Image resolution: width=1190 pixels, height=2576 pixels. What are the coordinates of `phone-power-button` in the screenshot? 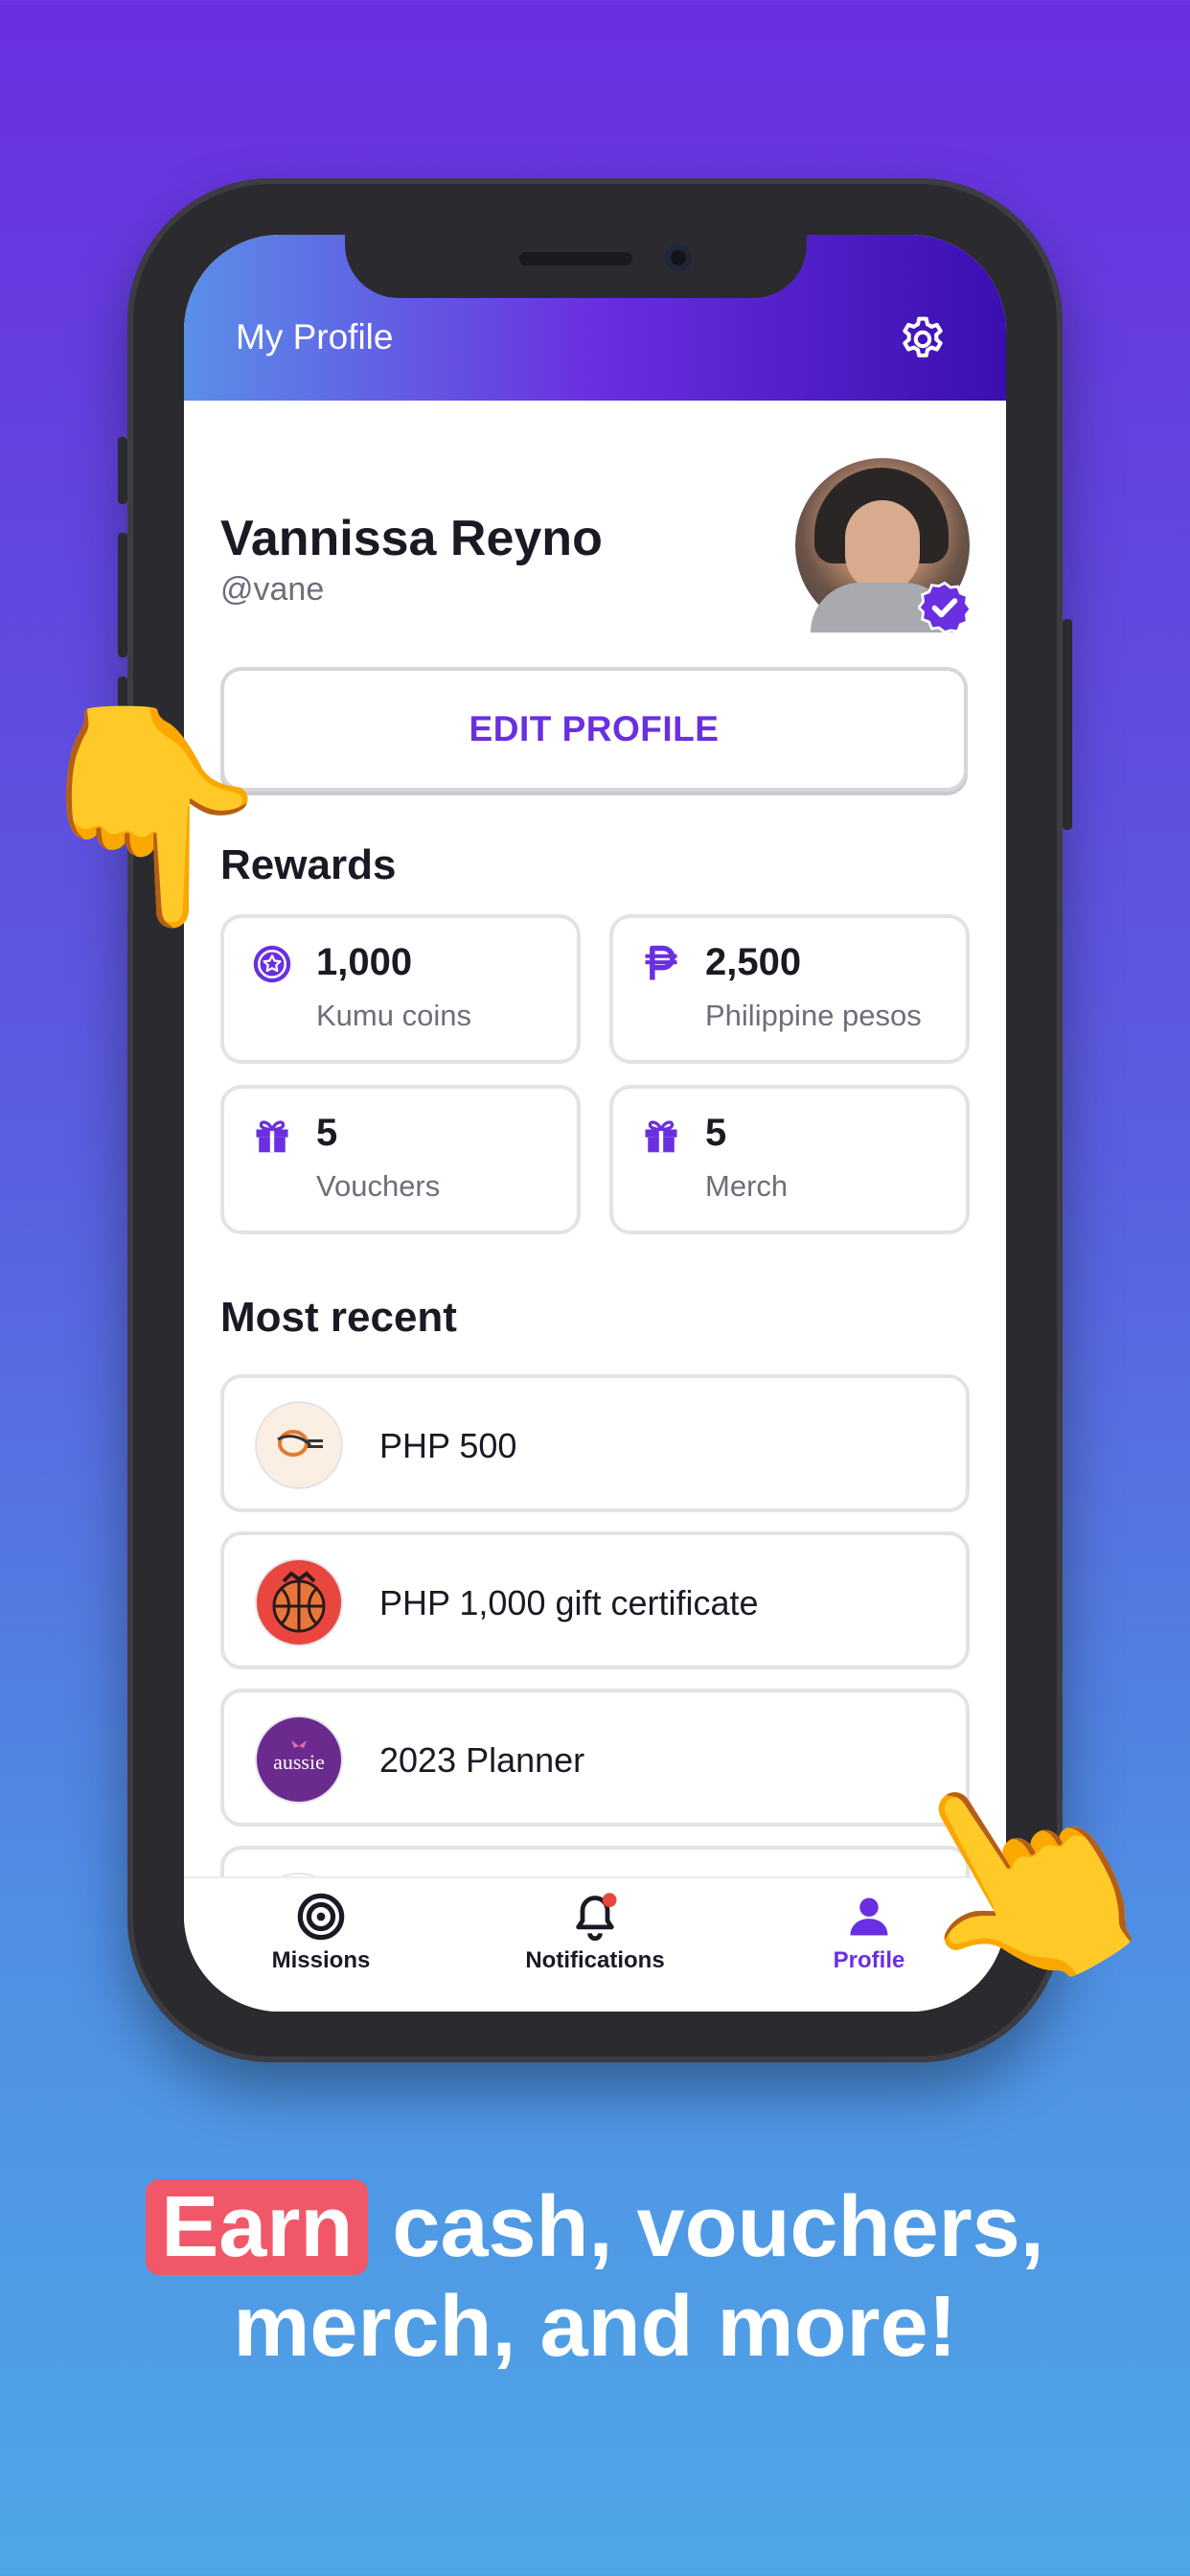 It's located at (1068, 724).